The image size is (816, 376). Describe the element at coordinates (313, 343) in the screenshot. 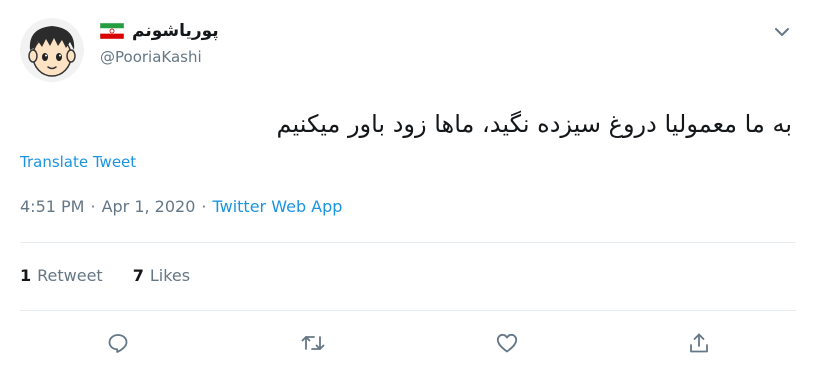

I see `retweet-icon` at that location.